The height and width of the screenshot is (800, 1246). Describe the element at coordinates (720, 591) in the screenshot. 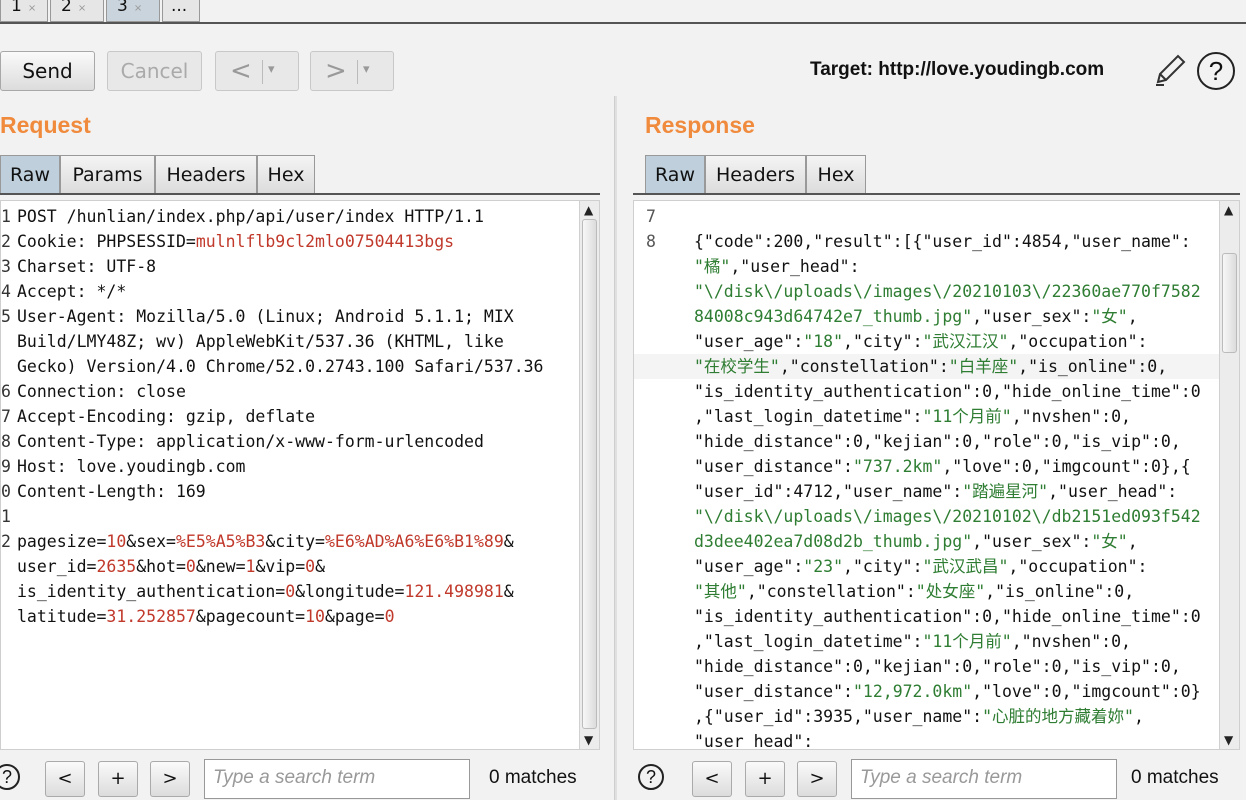

I see `code-token: "其他"` at that location.